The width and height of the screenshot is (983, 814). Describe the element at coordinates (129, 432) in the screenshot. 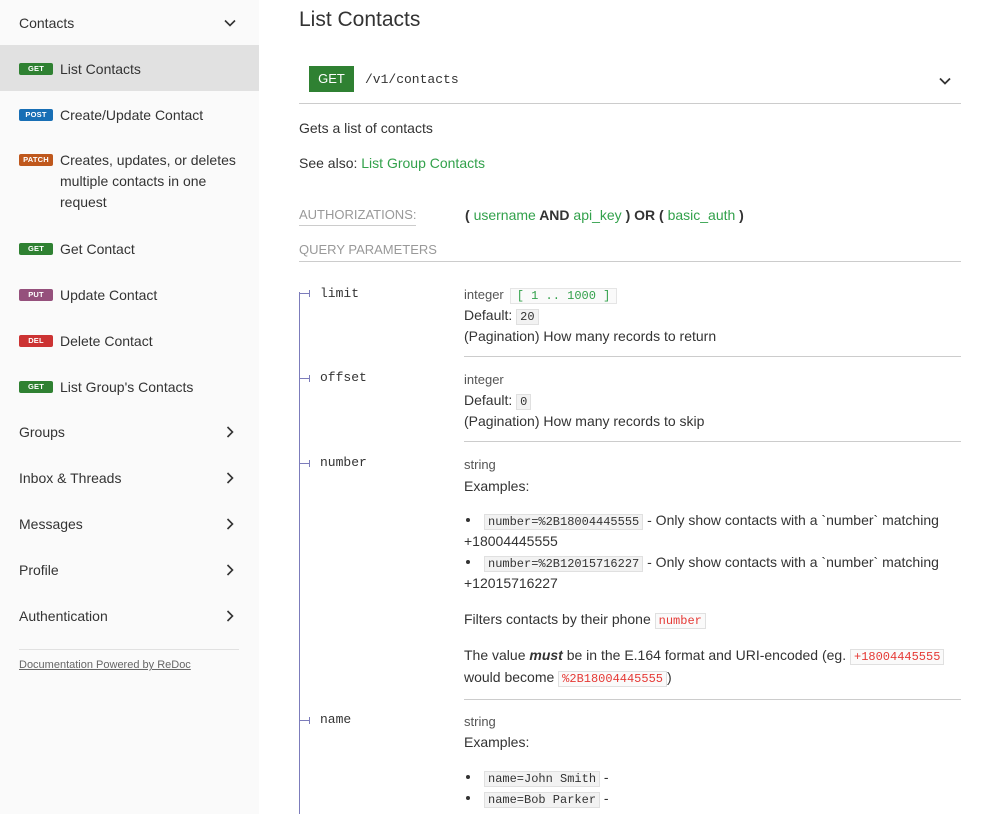

I see `sidebar-group-groups: Groups` at that location.